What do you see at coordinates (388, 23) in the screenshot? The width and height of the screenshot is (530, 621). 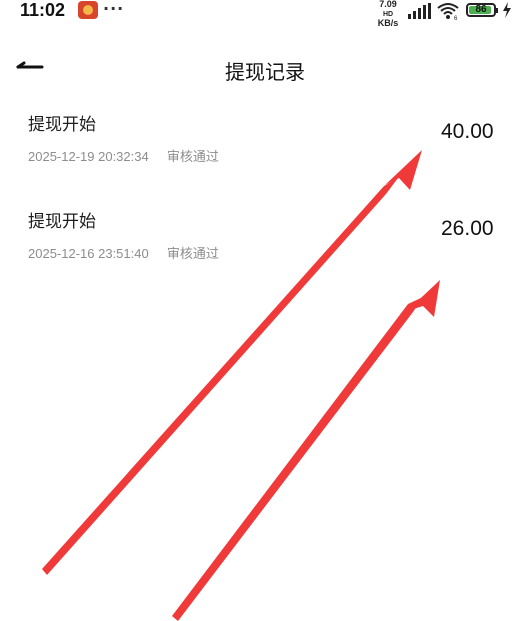 I see `net-speed-unit: KB/s` at bounding box center [388, 23].